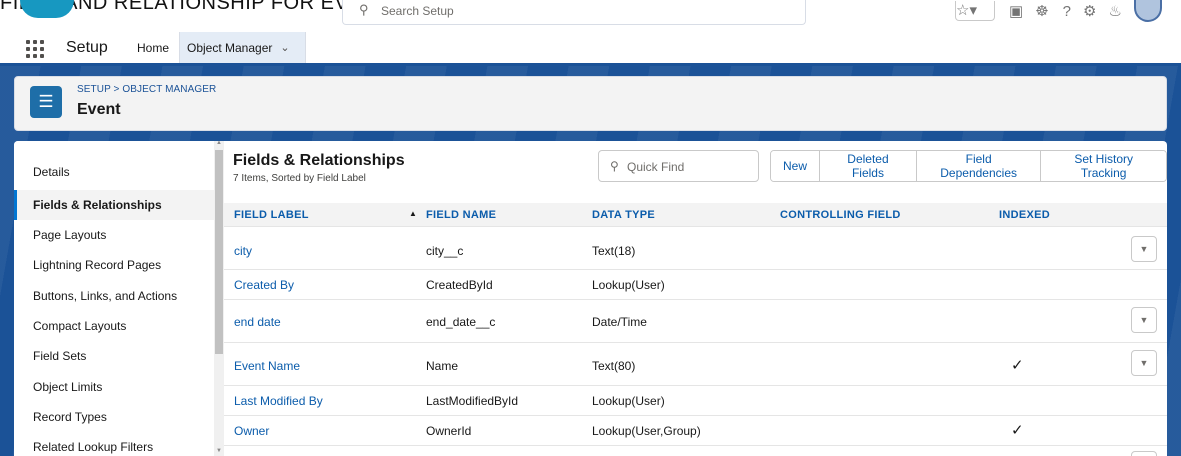 The height and width of the screenshot is (456, 1181). What do you see at coordinates (472, 401) in the screenshot?
I see `field-api-name: LastModifiedById` at bounding box center [472, 401].